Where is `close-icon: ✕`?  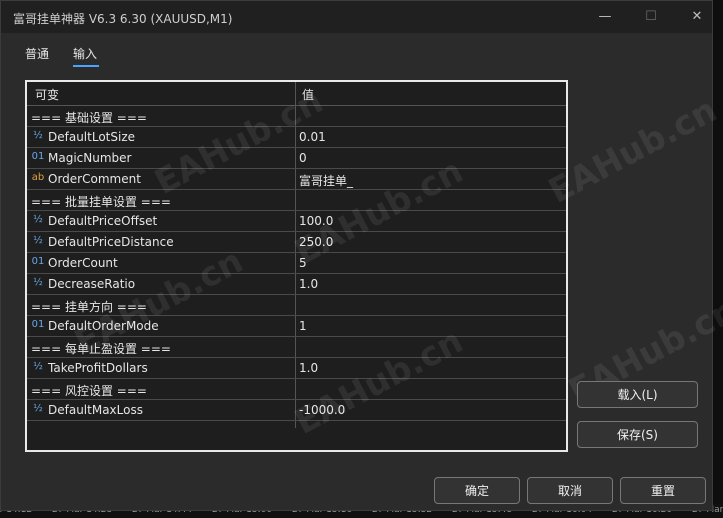
close-icon: ✕ is located at coordinates (697, 17).